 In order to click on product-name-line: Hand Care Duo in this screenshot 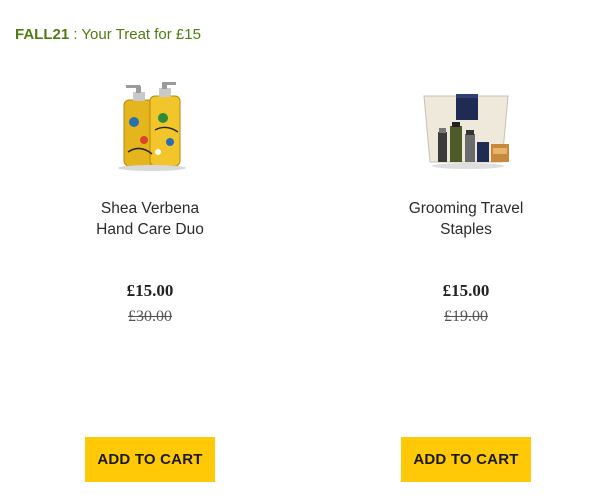, I will do `click(150, 229)`.